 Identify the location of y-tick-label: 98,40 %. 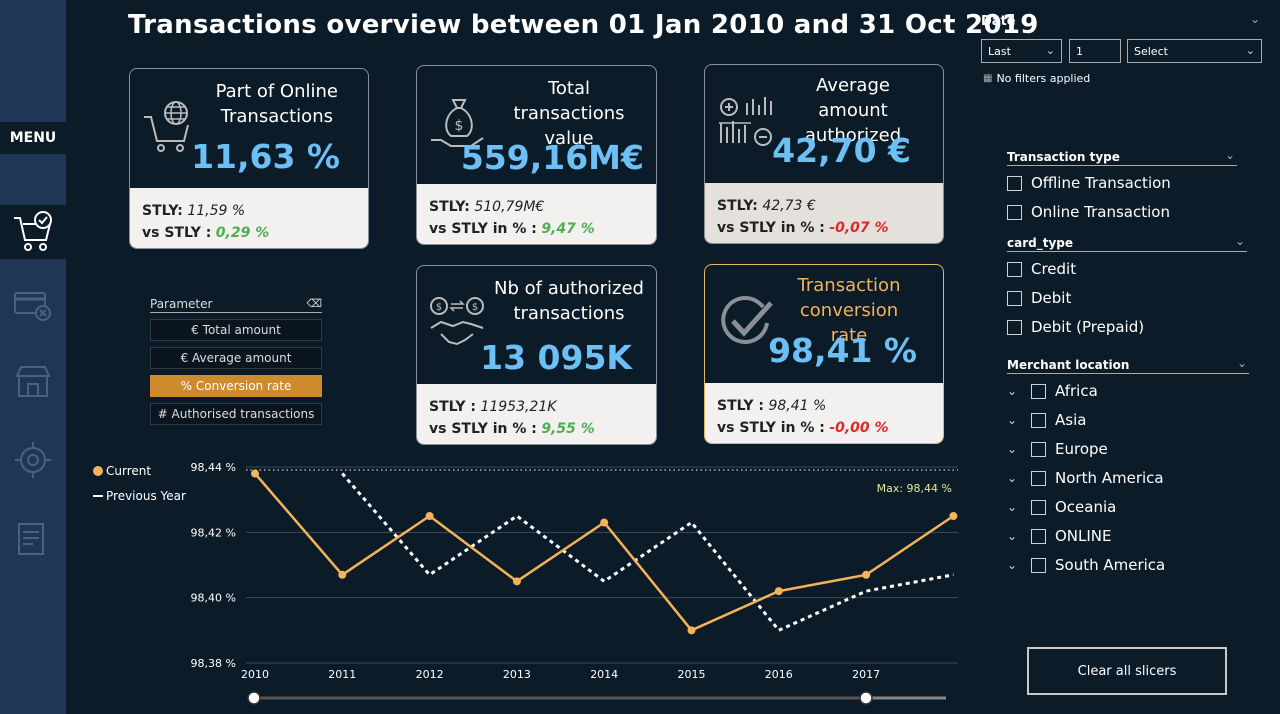
(213, 598).